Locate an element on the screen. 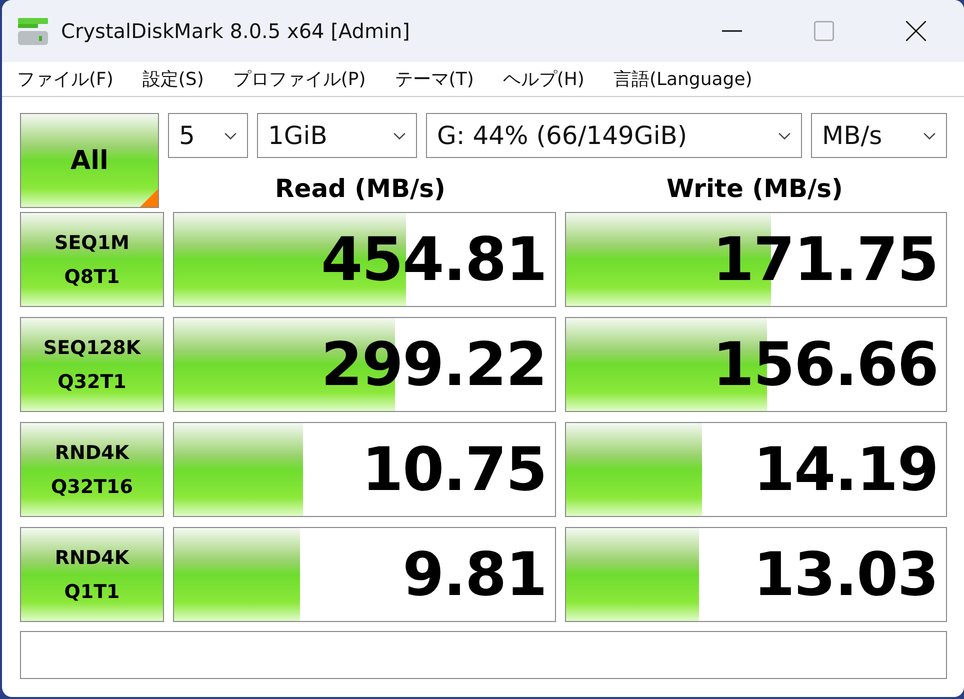 The width and height of the screenshot is (964, 699). drive-icon is located at coordinates (33, 31).